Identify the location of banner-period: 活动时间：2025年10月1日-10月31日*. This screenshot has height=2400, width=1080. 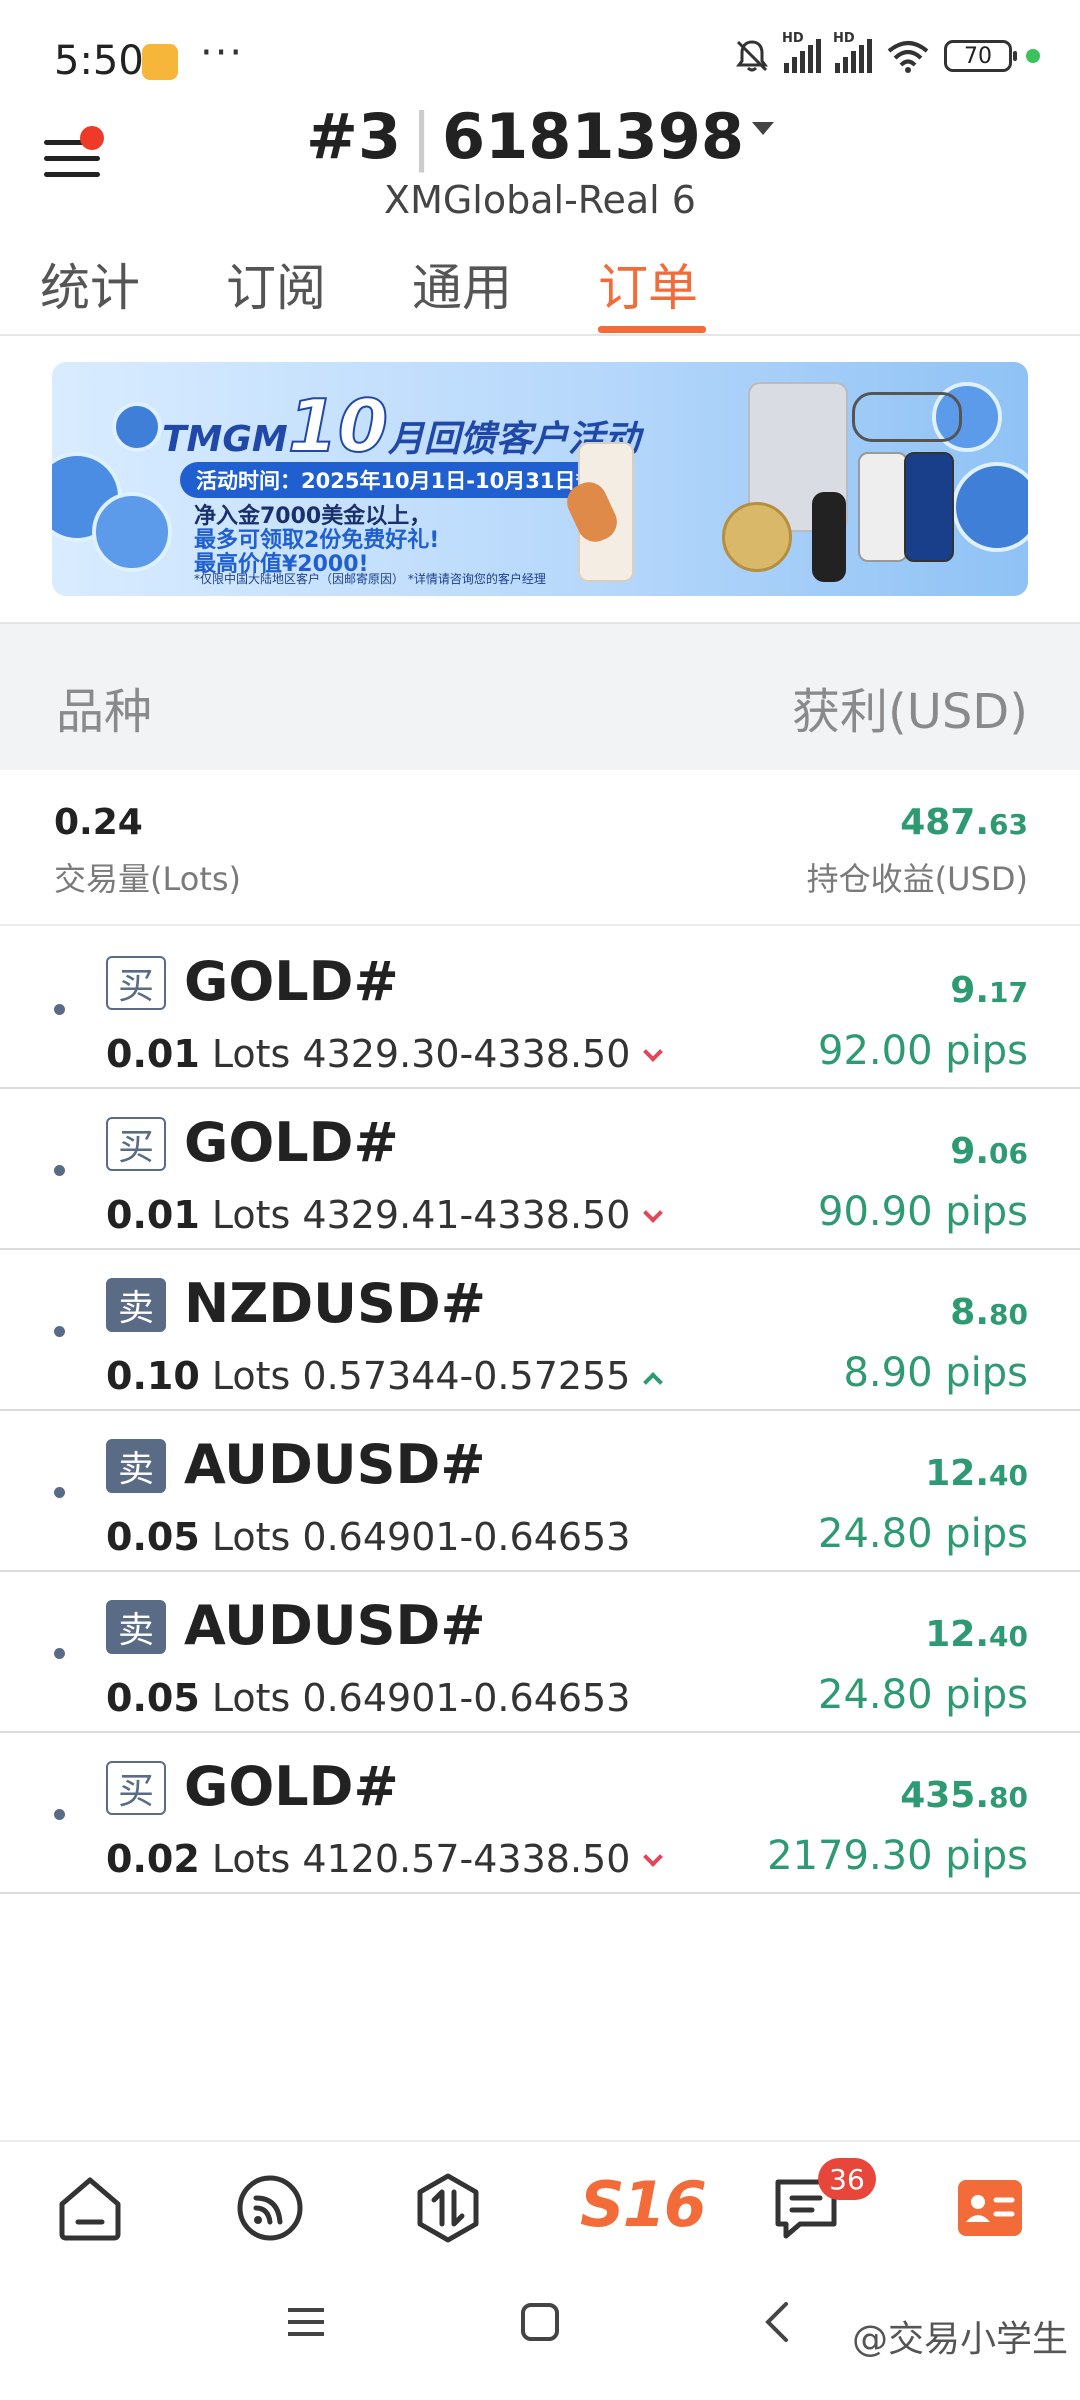
(391, 480).